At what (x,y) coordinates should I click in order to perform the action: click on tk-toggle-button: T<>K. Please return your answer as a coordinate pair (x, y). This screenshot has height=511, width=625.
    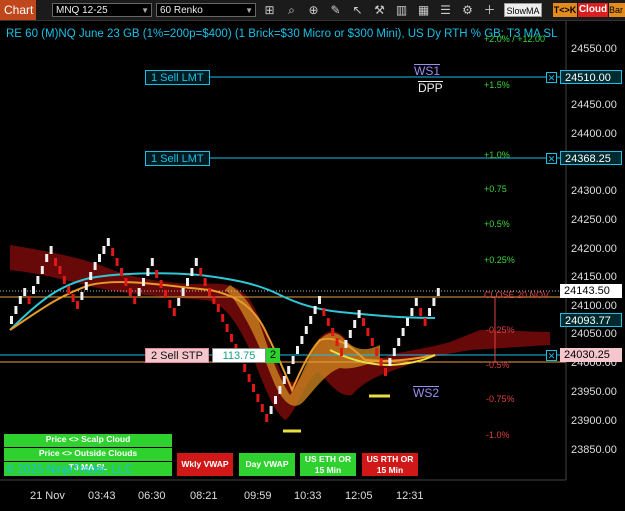
    Looking at the image, I should click on (565, 10).